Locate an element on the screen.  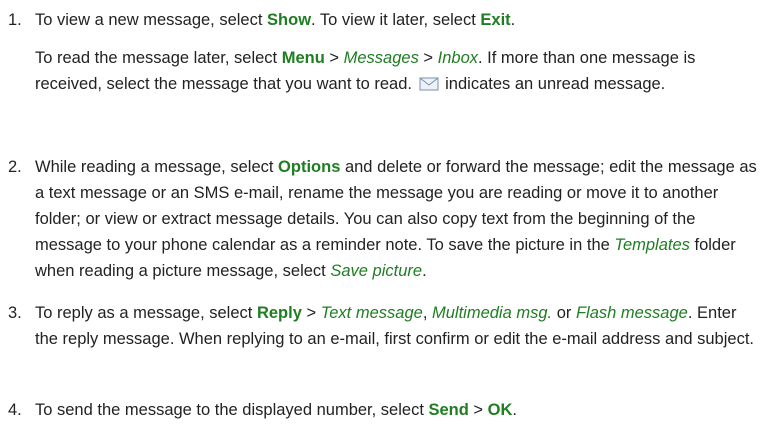
keyword-flash-message: Flash message is located at coordinates (631, 313).